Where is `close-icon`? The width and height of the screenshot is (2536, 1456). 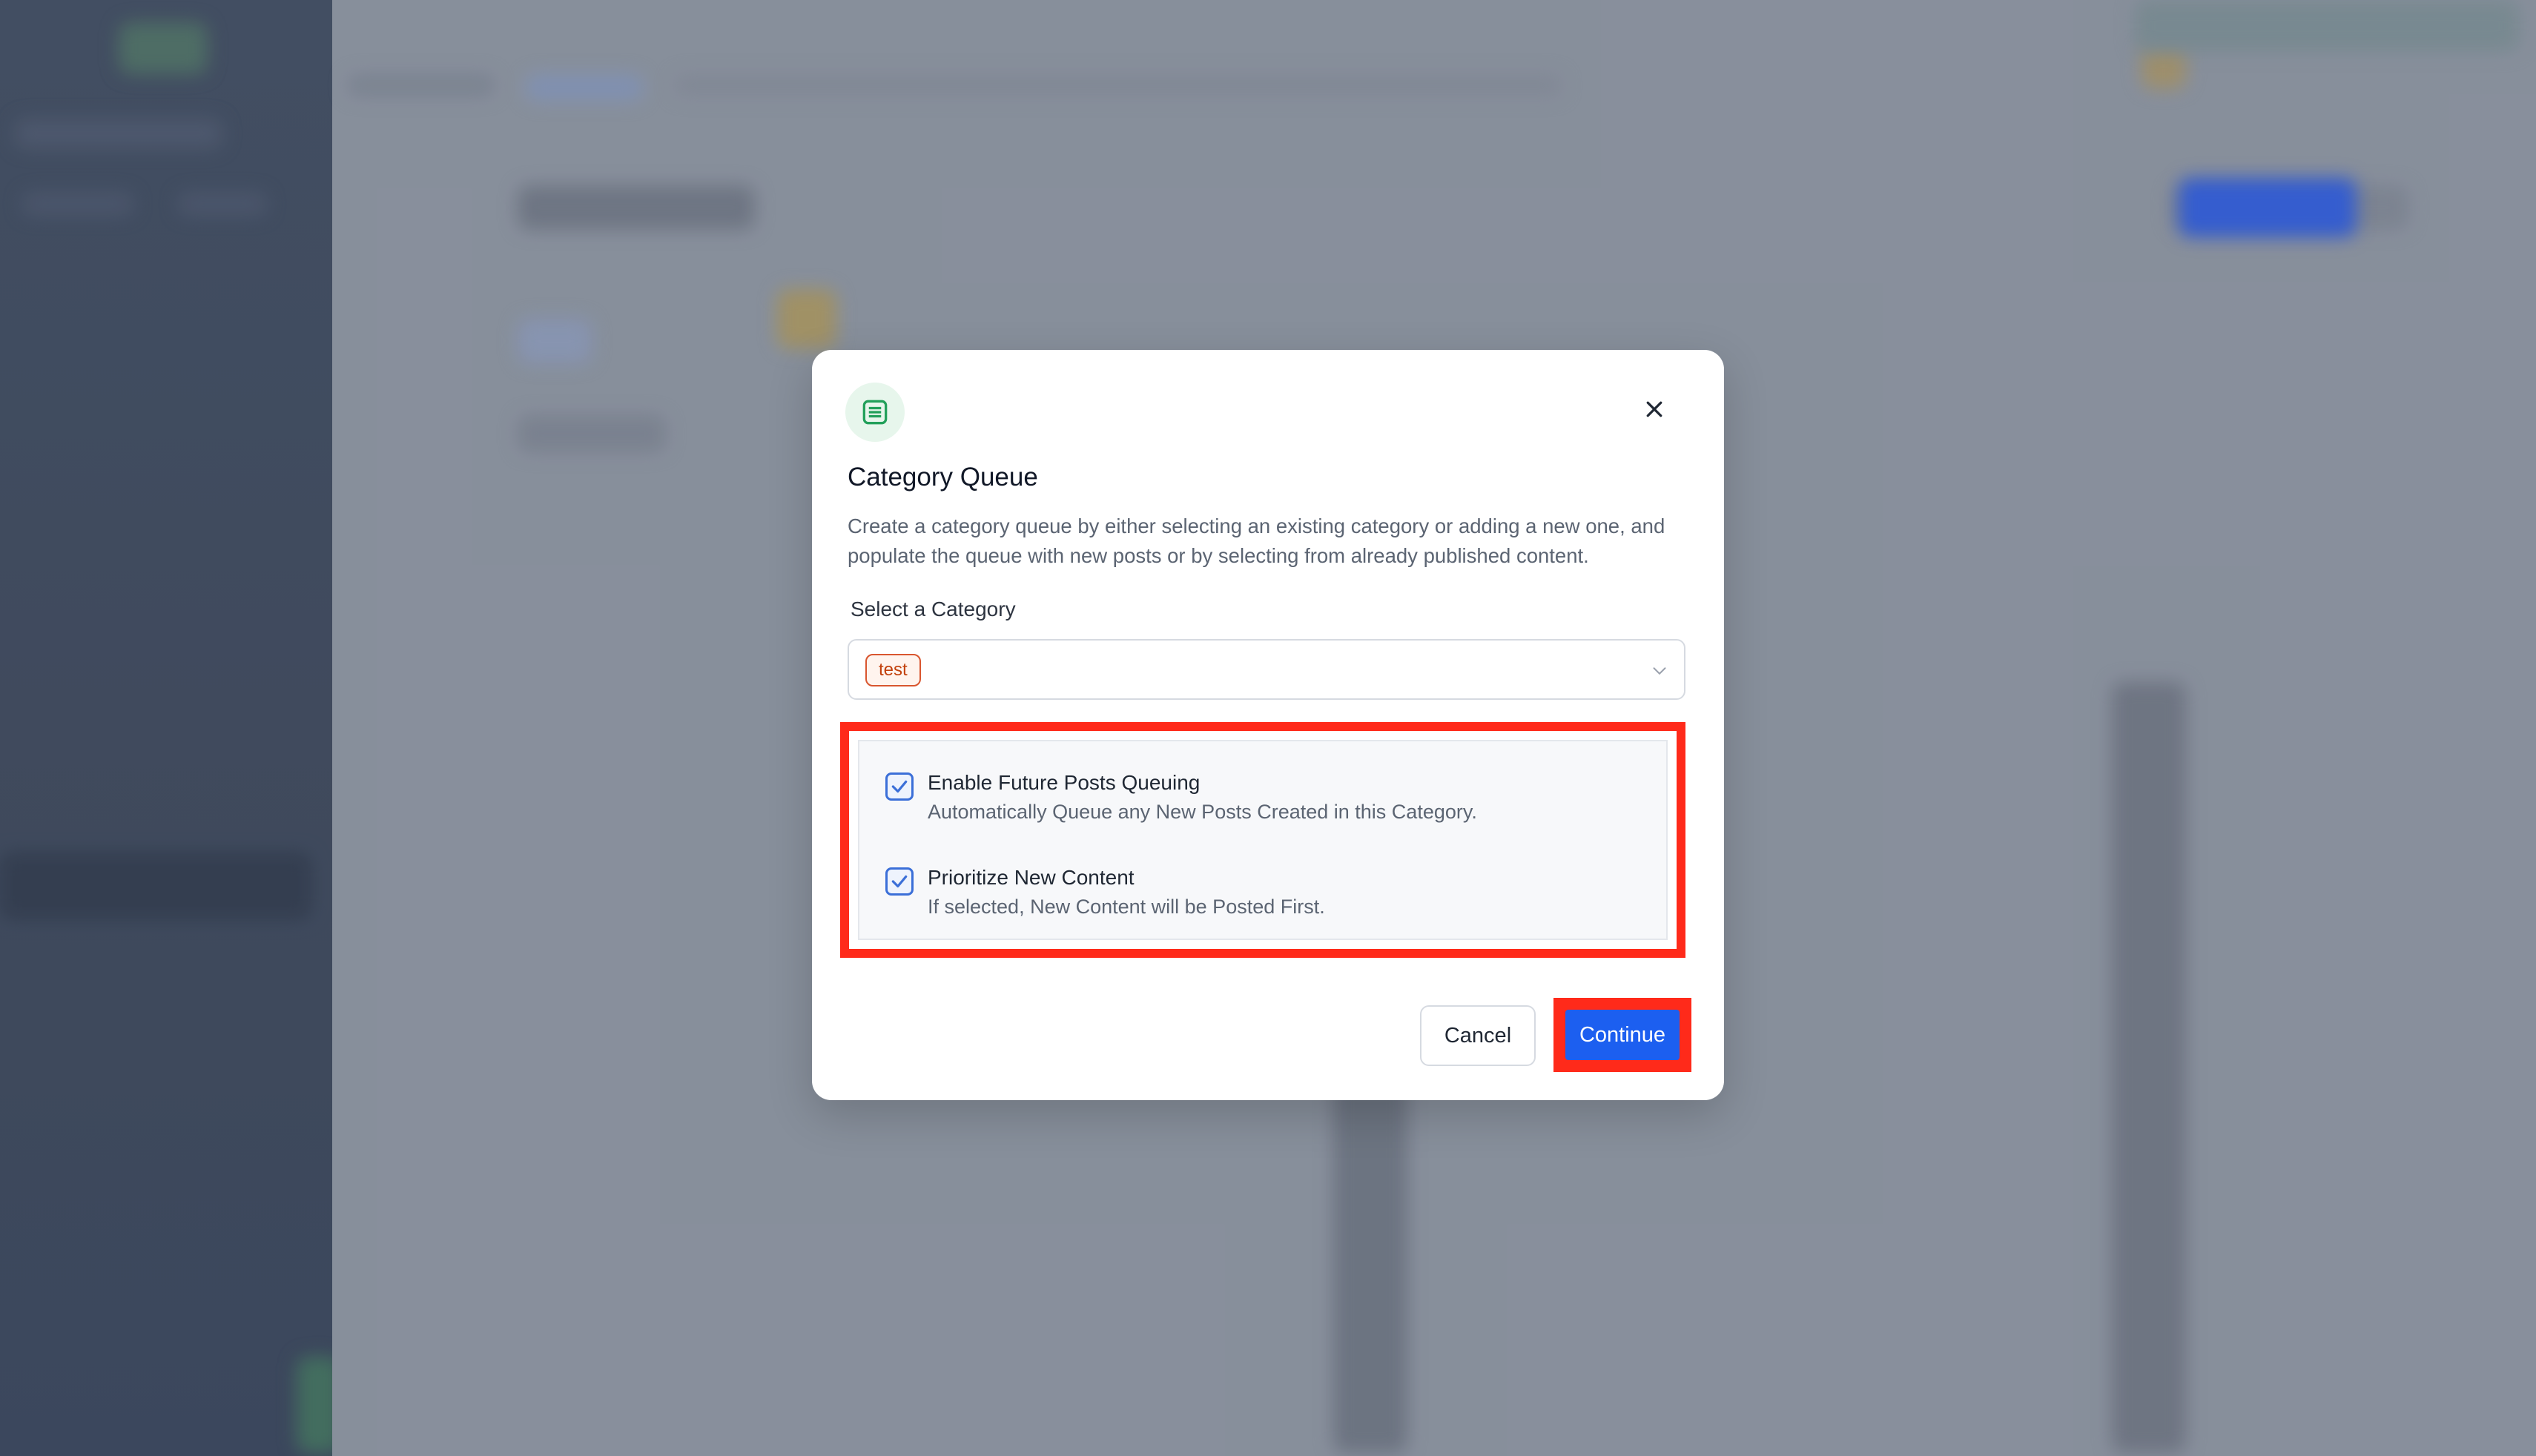
close-icon is located at coordinates (1654, 409).